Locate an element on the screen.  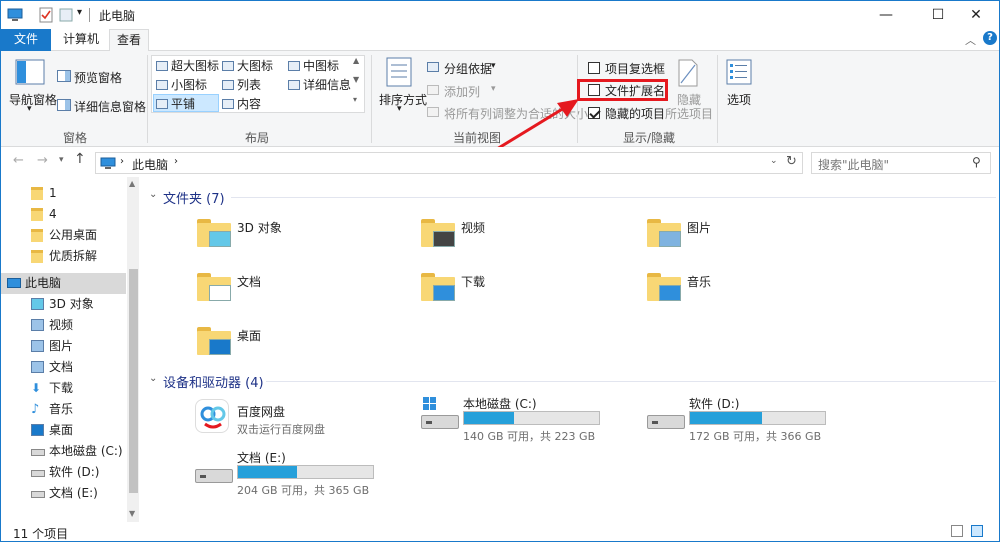
folder-tile: 图片 is located at coordinates (747, 237).